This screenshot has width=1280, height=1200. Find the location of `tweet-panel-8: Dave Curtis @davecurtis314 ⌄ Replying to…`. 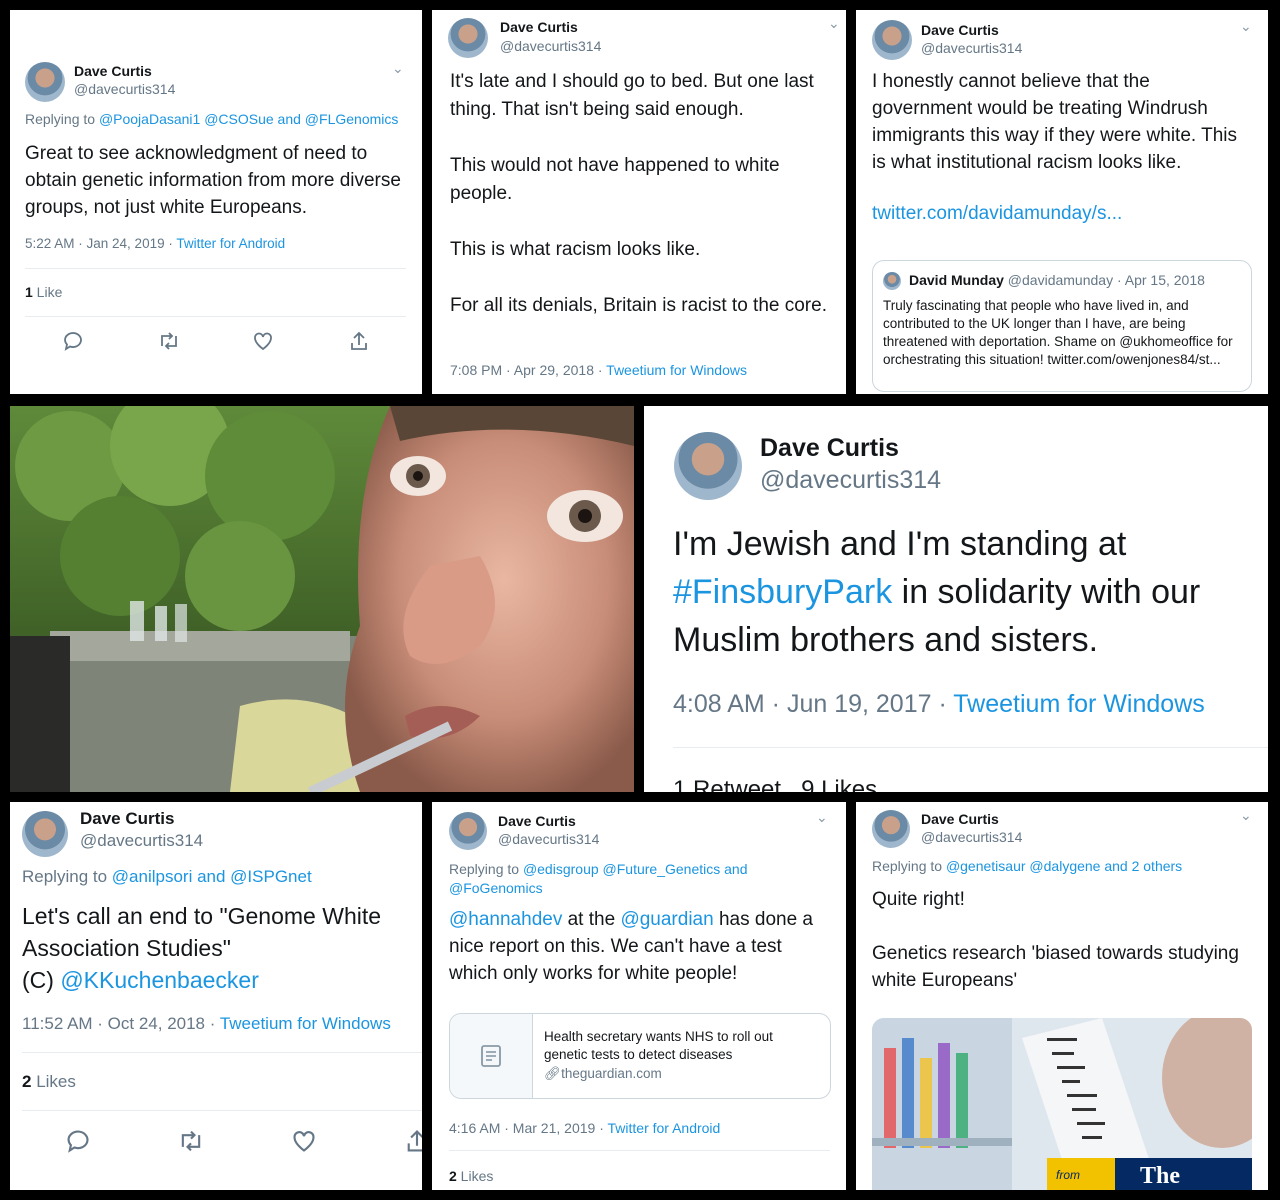

tweet-panel-8: Dave Curtis @davecurtis314 ⌄ Replying to… is located at coordinates (1062, 996).